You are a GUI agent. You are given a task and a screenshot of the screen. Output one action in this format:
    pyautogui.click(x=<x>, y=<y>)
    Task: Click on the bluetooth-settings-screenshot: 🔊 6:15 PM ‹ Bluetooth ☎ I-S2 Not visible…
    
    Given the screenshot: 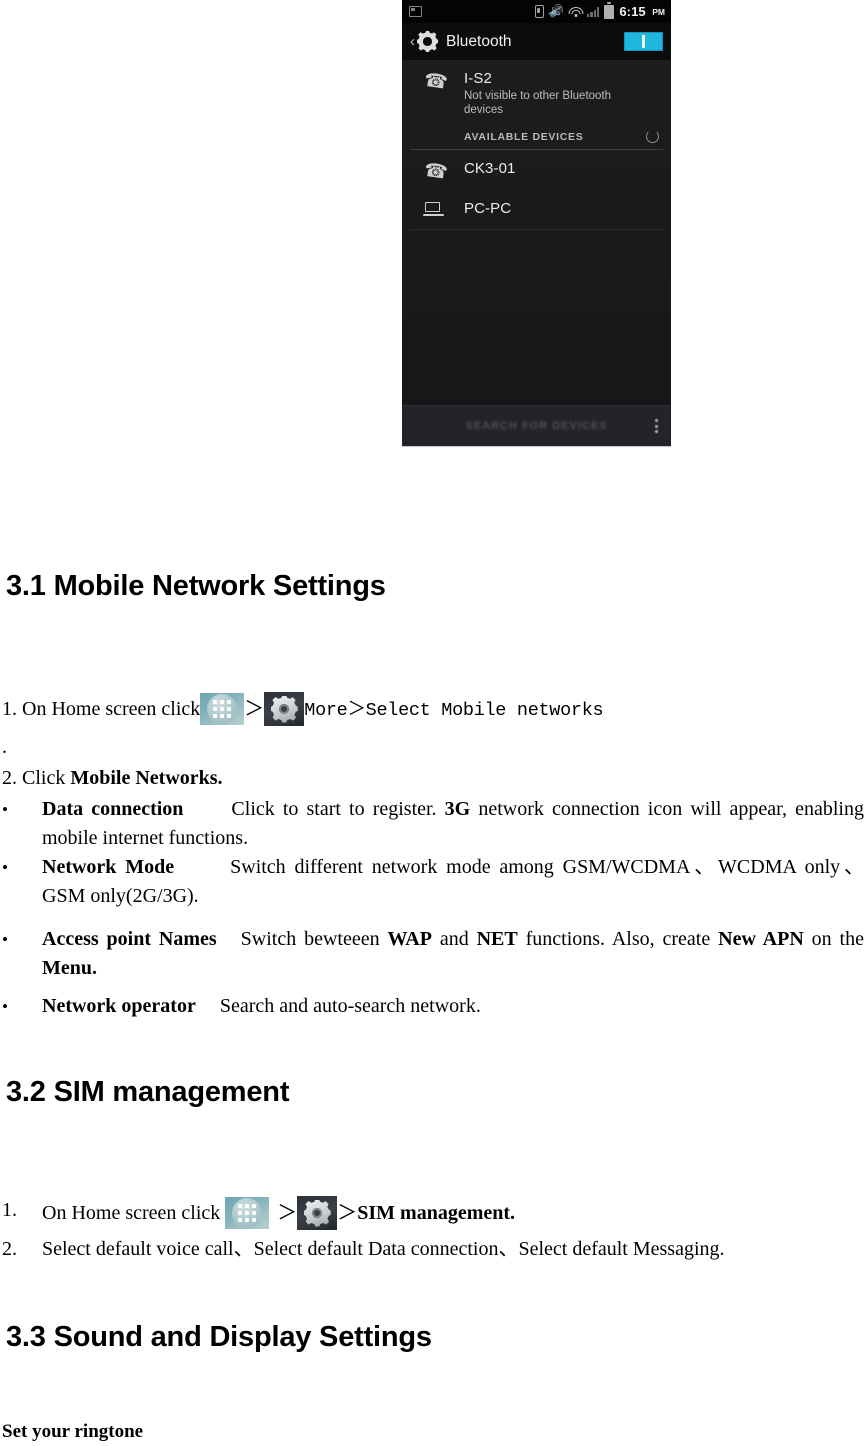 What is the action you would take?
    pyautogui.click(x=536, y=223)
    